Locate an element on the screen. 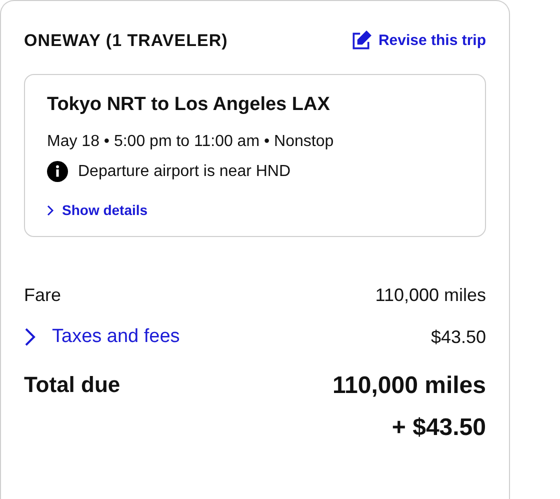 The image size is (560, 499). edit-icon is located at coordinates (361, 41).